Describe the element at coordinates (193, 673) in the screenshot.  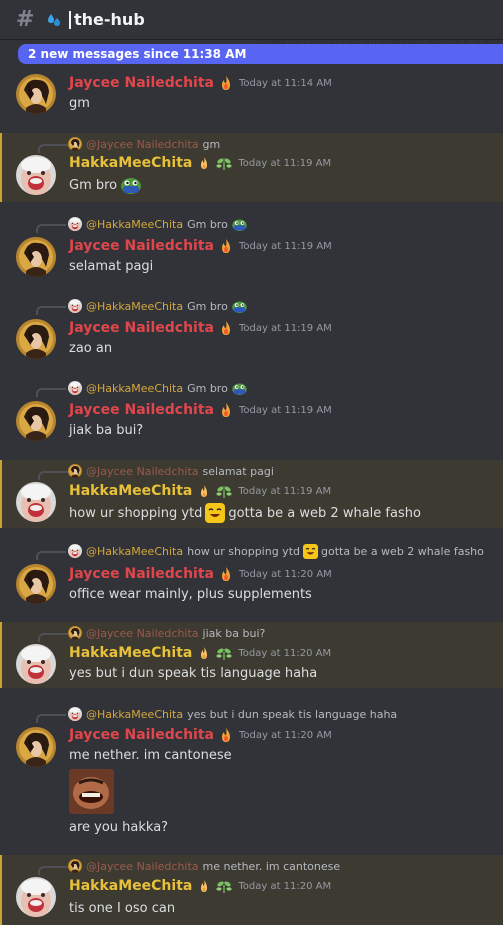
I see `message-text: yes but i dun speak tis language haha` at that location.